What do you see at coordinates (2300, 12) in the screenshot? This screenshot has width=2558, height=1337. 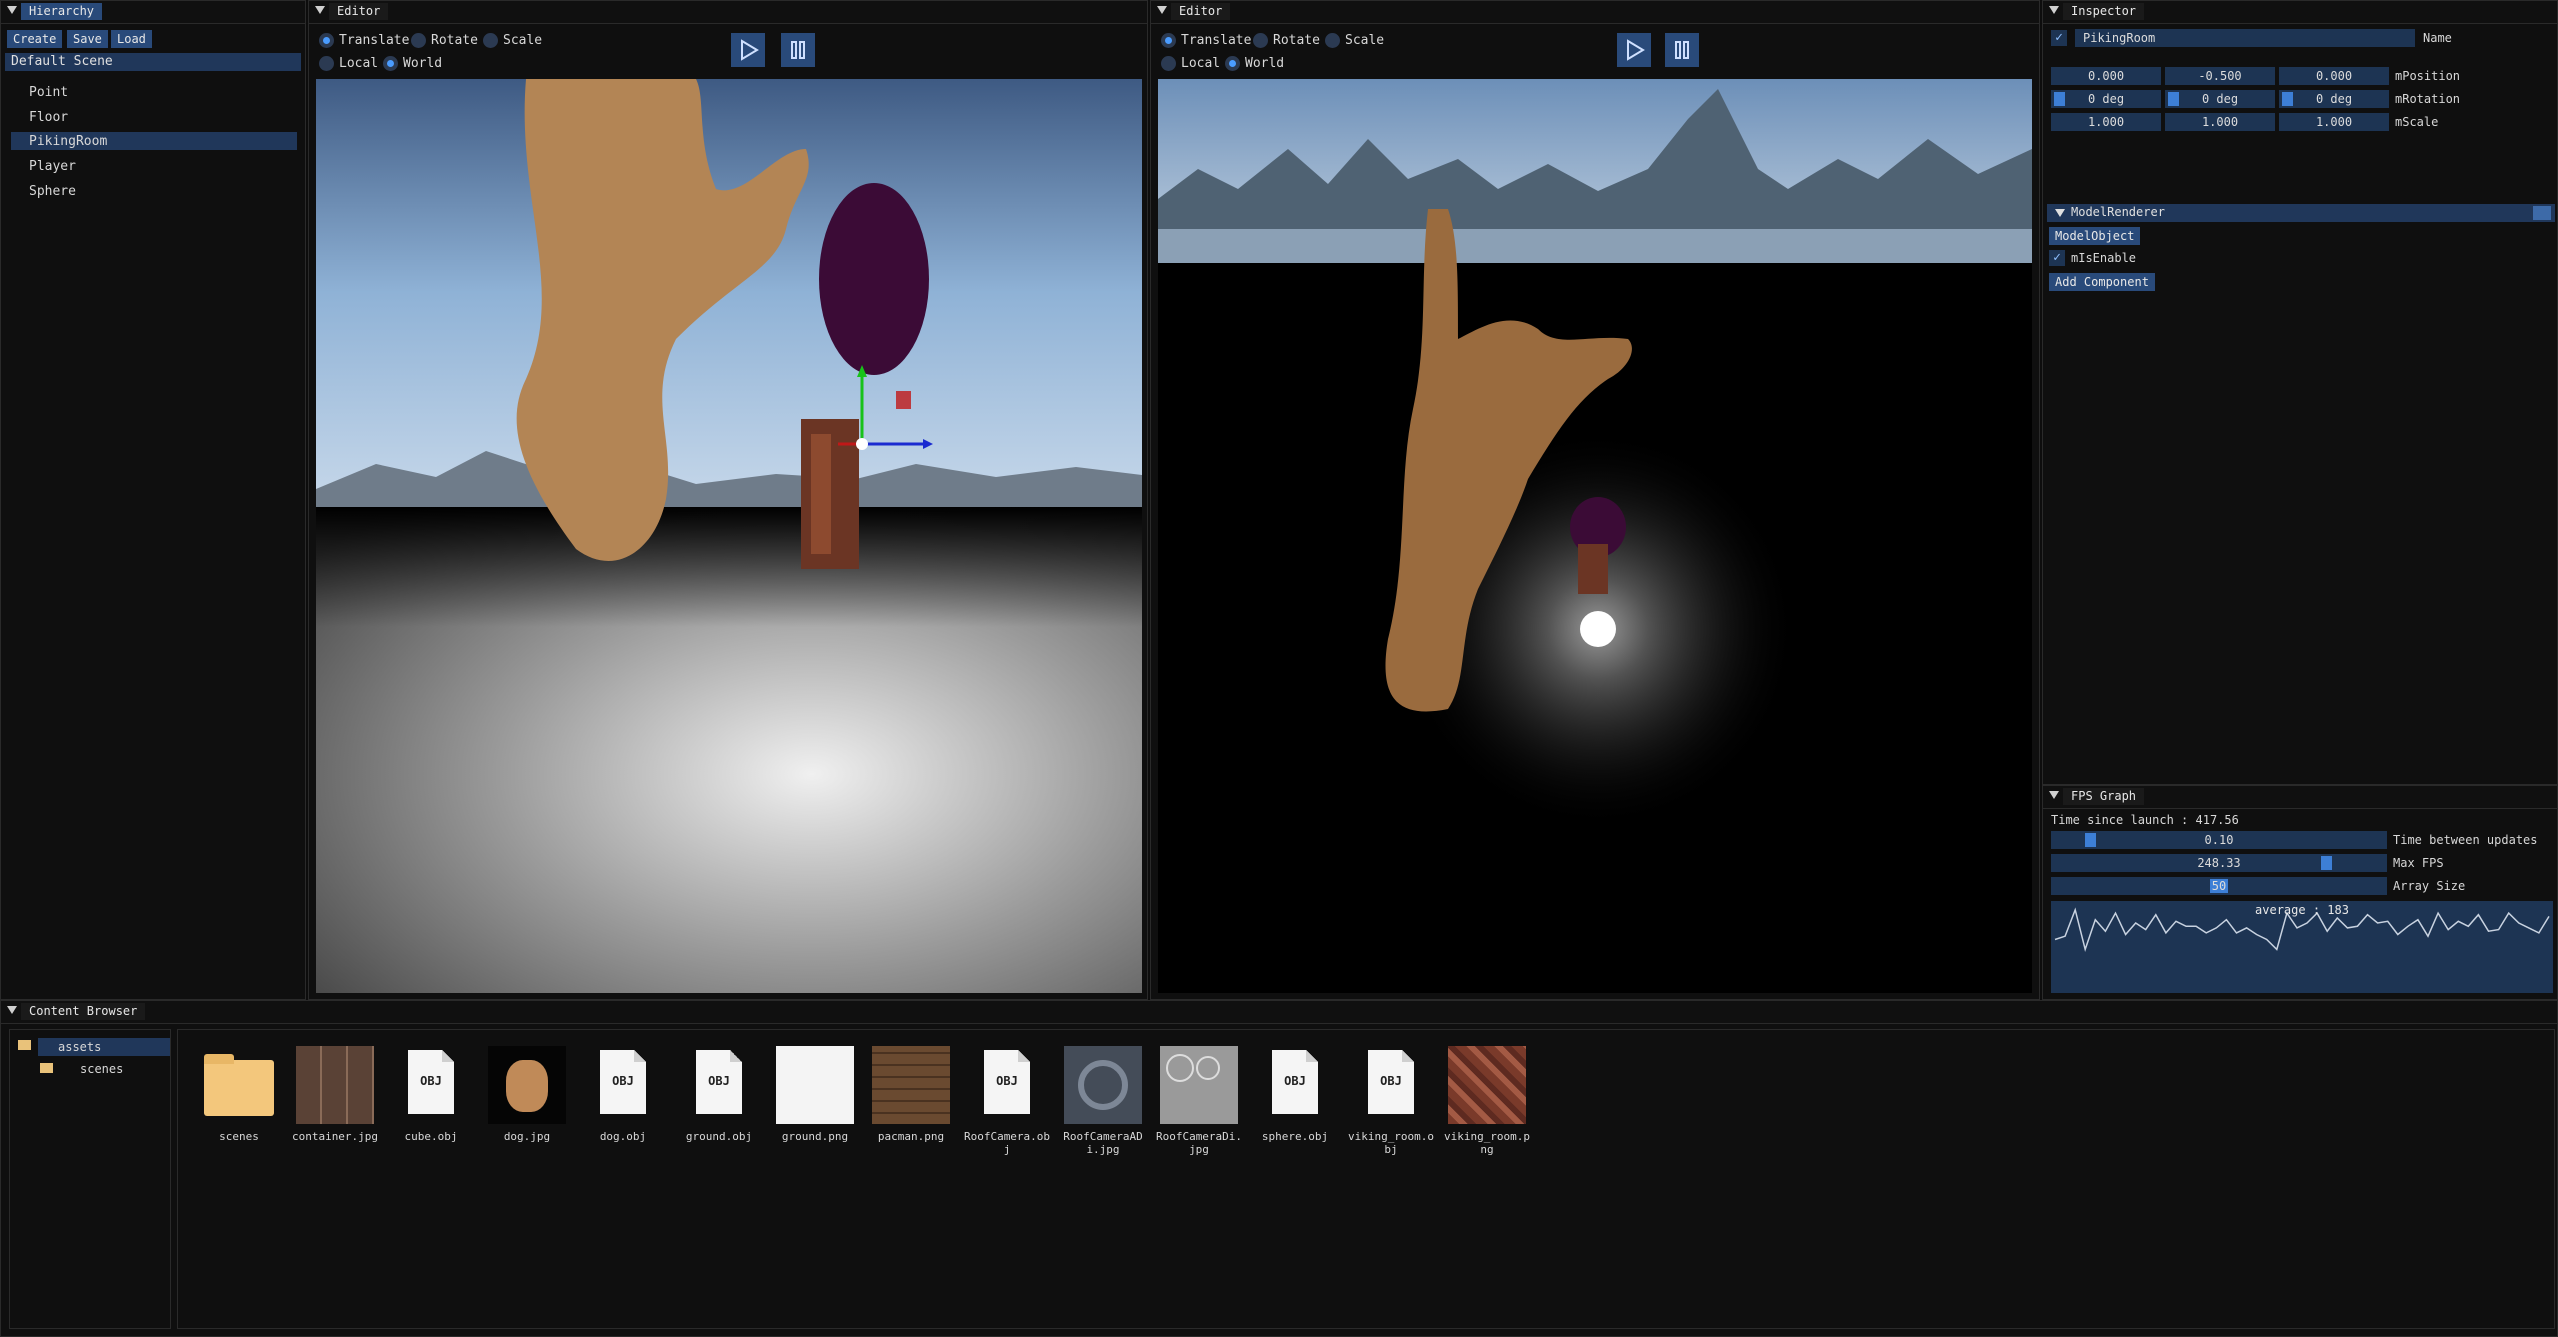 I see `inspector-titlebar: Inspector` at bounding box center [2300, 12].